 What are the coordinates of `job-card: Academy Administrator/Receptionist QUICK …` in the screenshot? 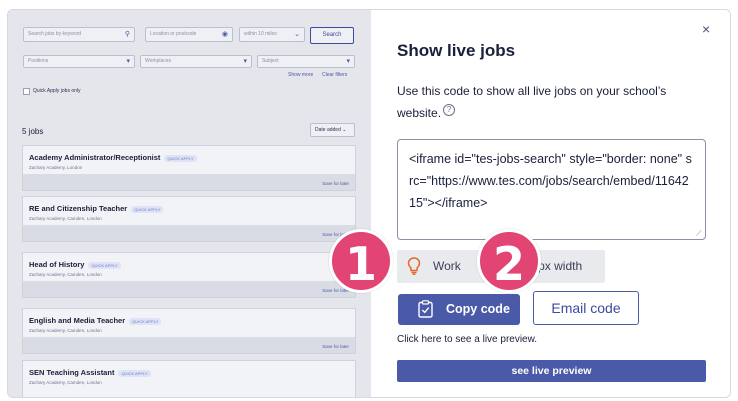 It's located at (189, 168).